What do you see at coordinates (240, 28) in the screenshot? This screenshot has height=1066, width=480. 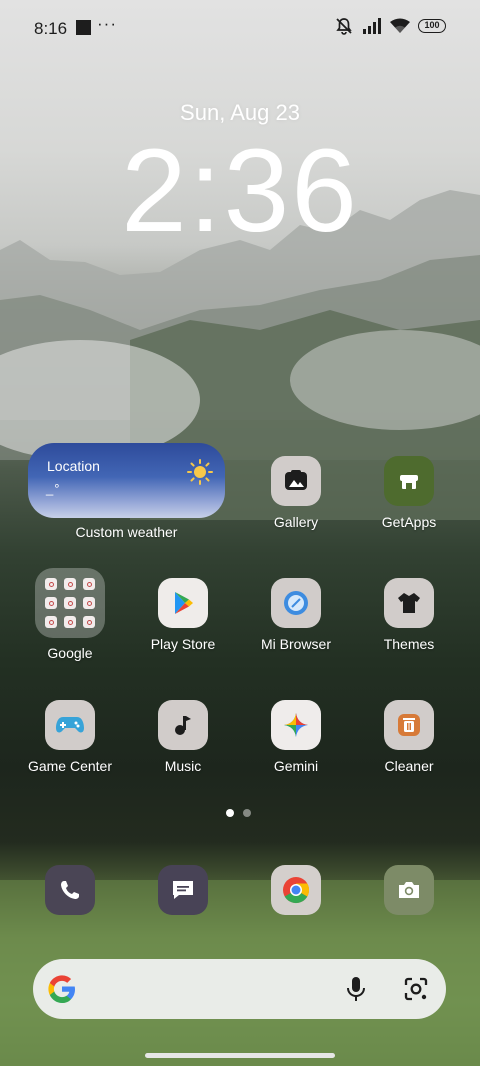 I see `status-bar: 8:16 ··· 100` at bounding box center [240, 28].